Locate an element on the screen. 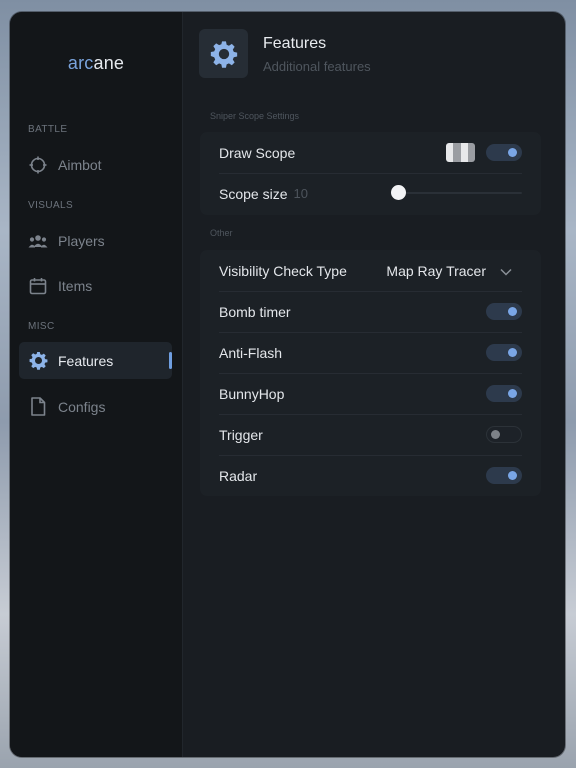  section-misc: MISC is located at coordinates (41, 326).